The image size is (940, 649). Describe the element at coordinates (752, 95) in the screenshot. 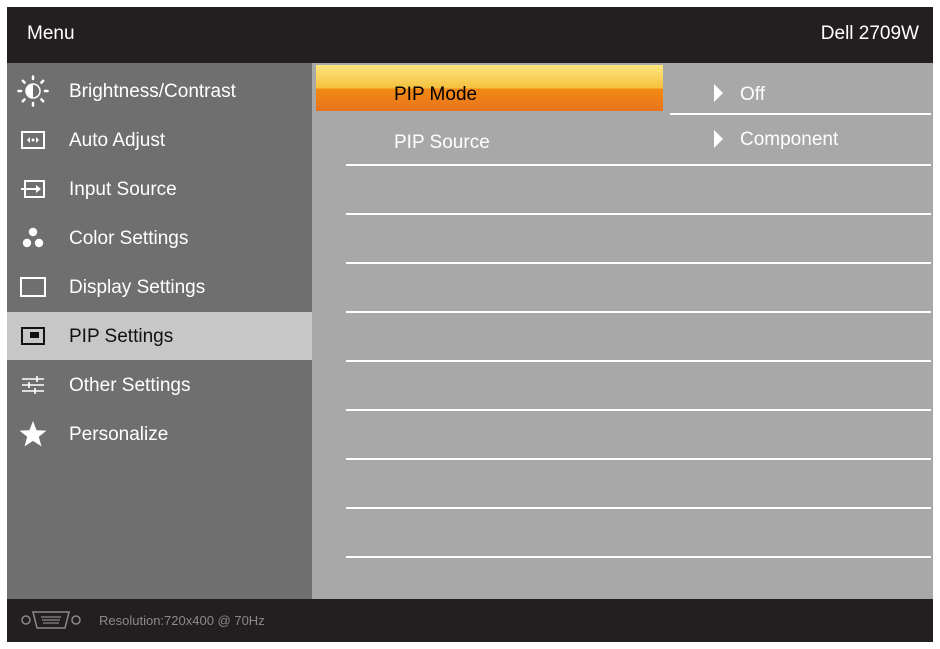

I see `option-pip-mode-value: Off` at that location.